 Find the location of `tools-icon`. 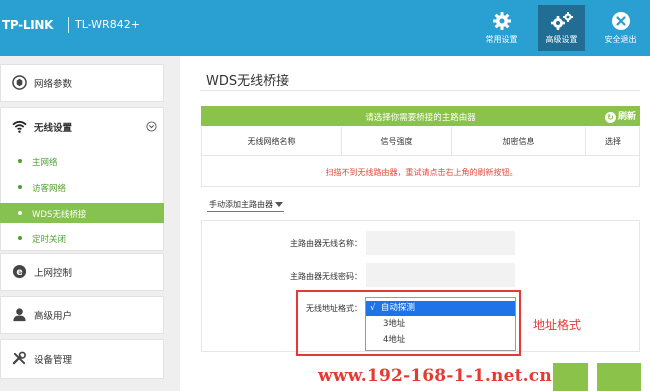

tools-icon is located at coordinates (19, 358).